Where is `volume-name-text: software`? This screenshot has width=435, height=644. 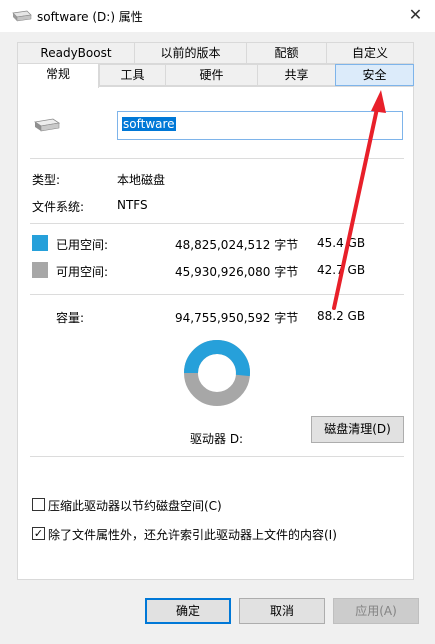
volume-name-text: software is located at coordinates (149, 124).